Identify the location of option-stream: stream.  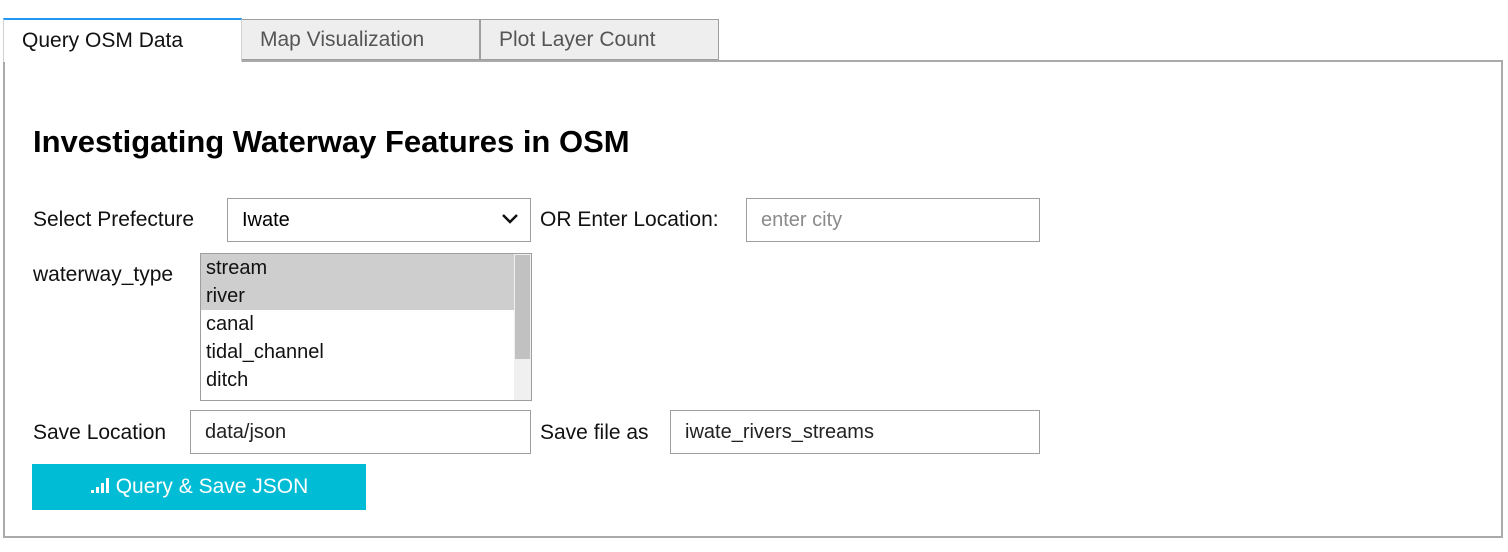
(366, 268).